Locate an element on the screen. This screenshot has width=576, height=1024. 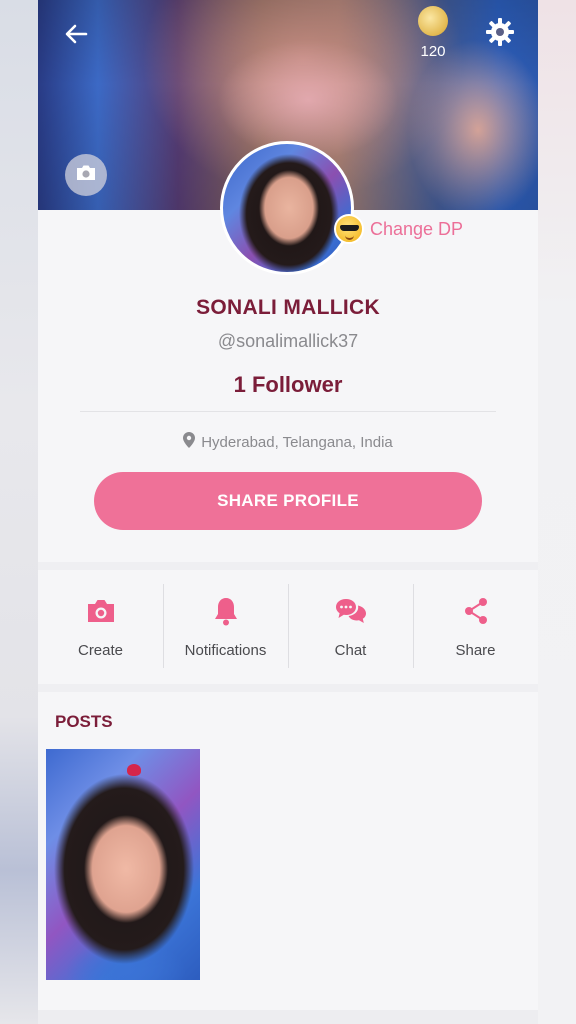
coin-count: 120 is located at coordinates (433, 51).